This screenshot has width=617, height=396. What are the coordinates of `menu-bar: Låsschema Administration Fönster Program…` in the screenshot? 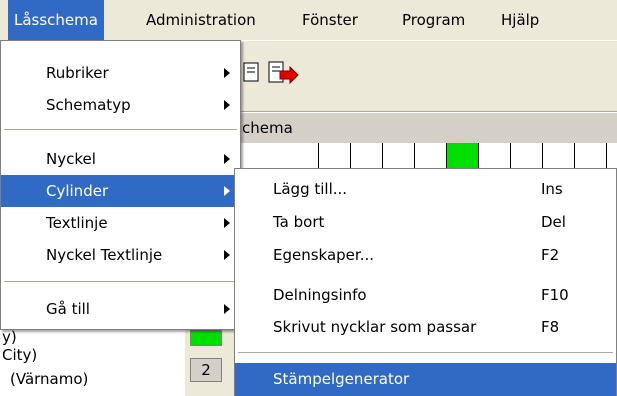 It's located at (308, 20).